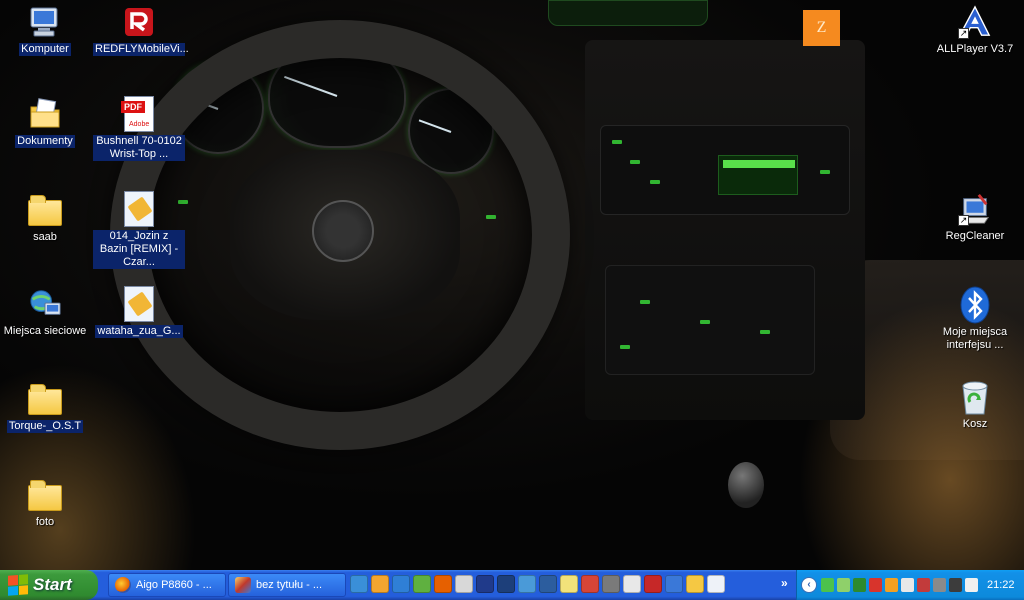 This screenshot has width=1024, height=600. What do you see at coordinates (975, 305) in the screenshot?
I see `bluetooth-icon` at bounding box center [975, 305].